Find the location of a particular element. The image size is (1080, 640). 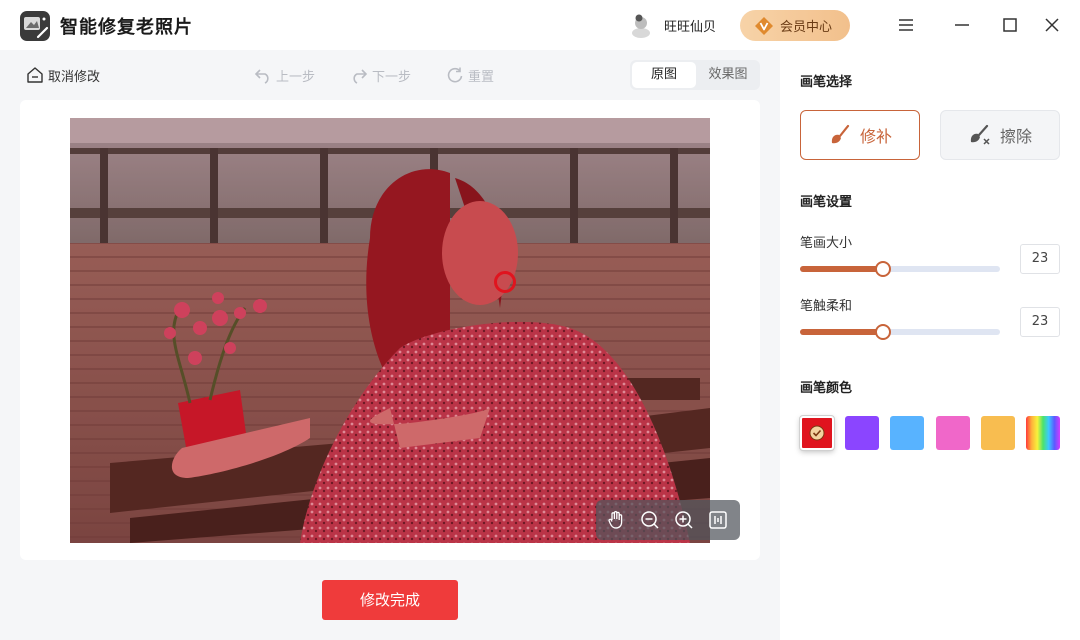

close-icon is located at coordinates (1052, 25).